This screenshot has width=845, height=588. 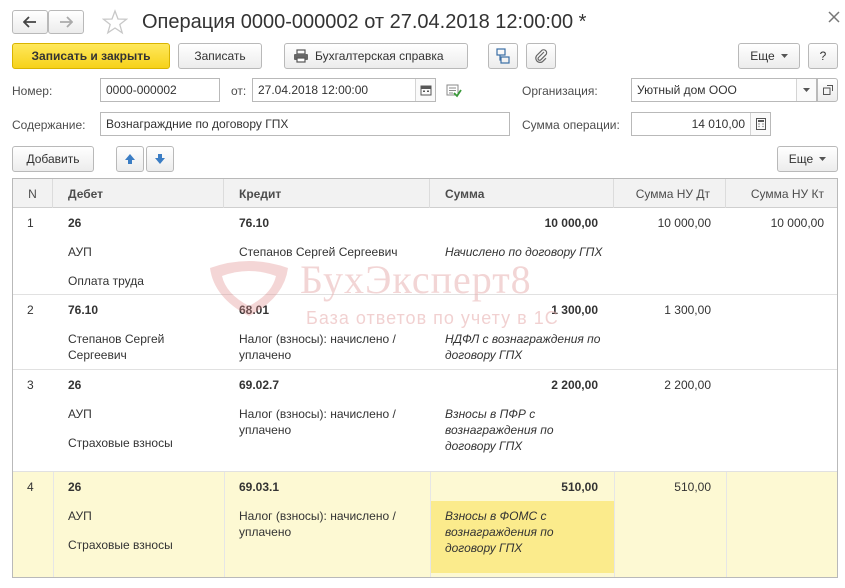 I want to click on arrow-left-icon, so click(x=29, y=22).